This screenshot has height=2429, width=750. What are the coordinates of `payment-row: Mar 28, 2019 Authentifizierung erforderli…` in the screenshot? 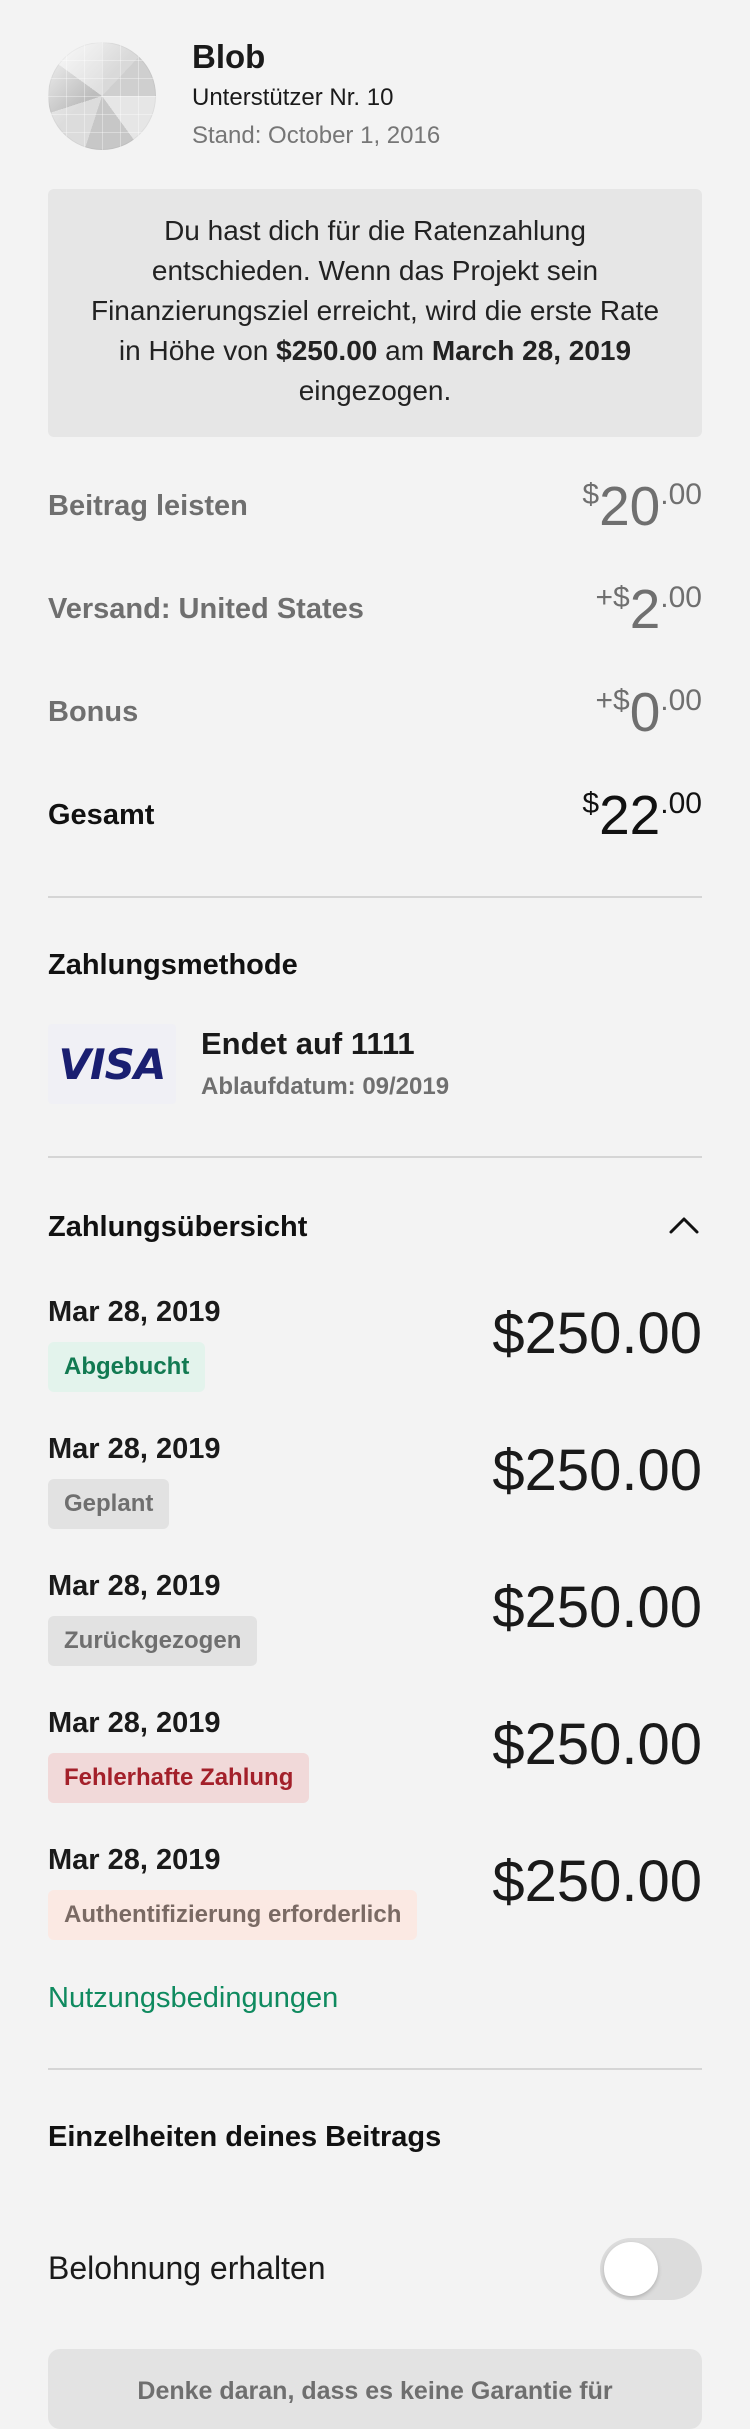 It's located at (375, 1904).